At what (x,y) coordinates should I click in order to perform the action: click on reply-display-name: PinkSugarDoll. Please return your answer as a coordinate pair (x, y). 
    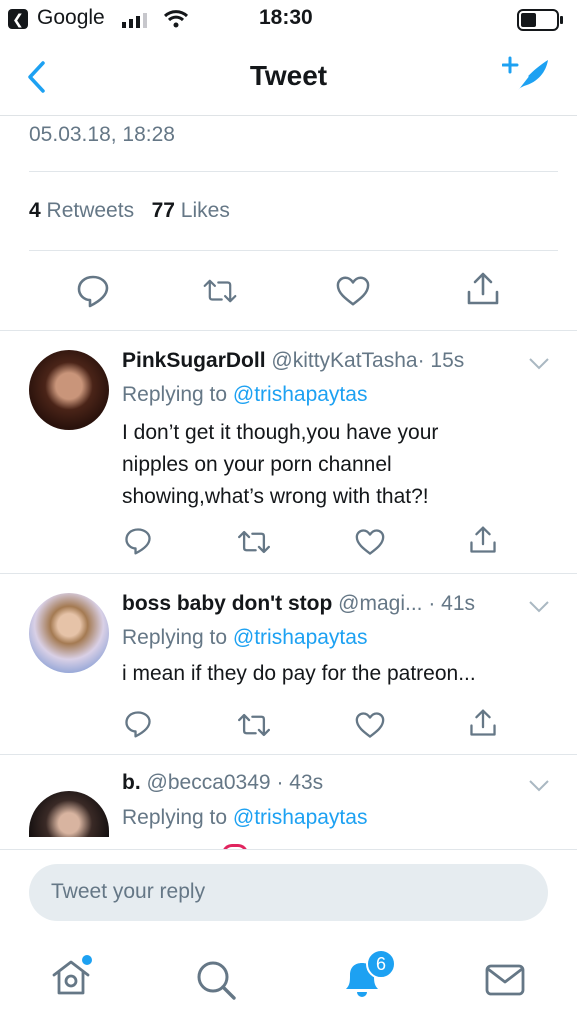
    Looking at the image, I should click on (194, 360).